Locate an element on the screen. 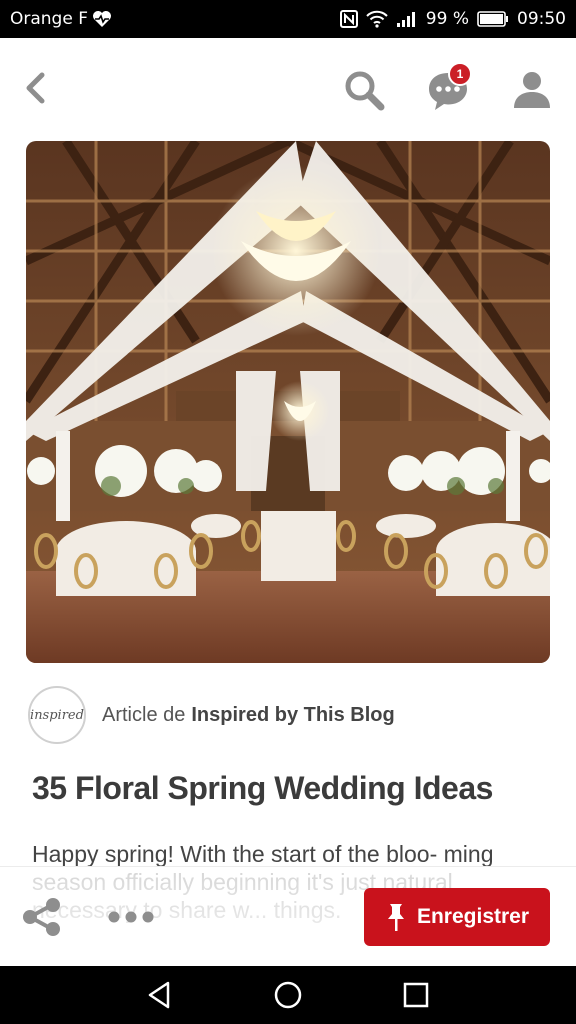 The image size is (576, 1024). triangle-back-icon is located at coordinates (159, 995).